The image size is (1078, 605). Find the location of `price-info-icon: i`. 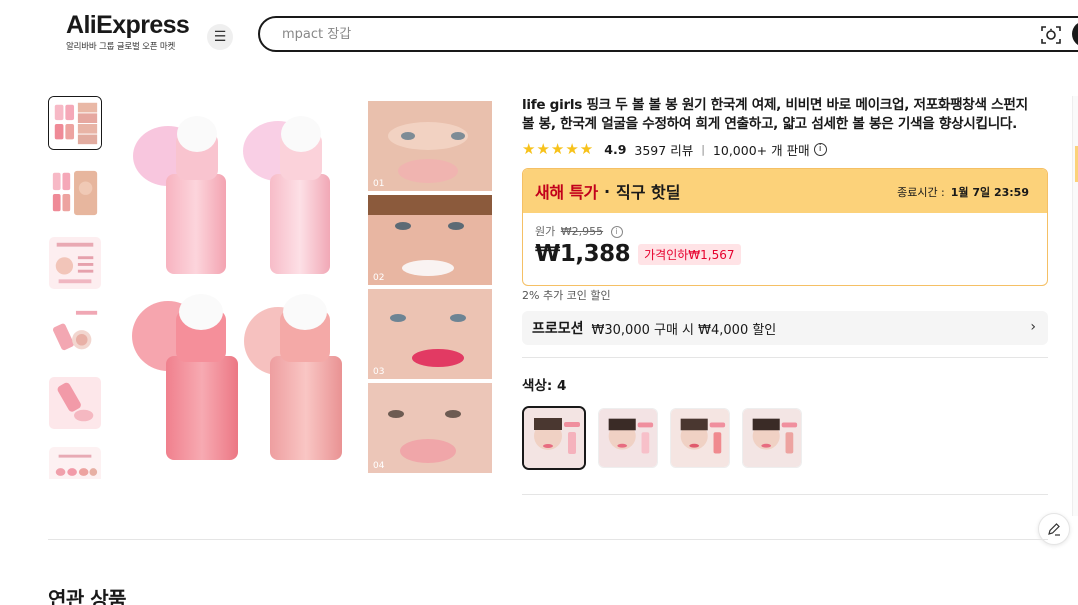

price-info-icon: i is located at coordinates (616, 232).